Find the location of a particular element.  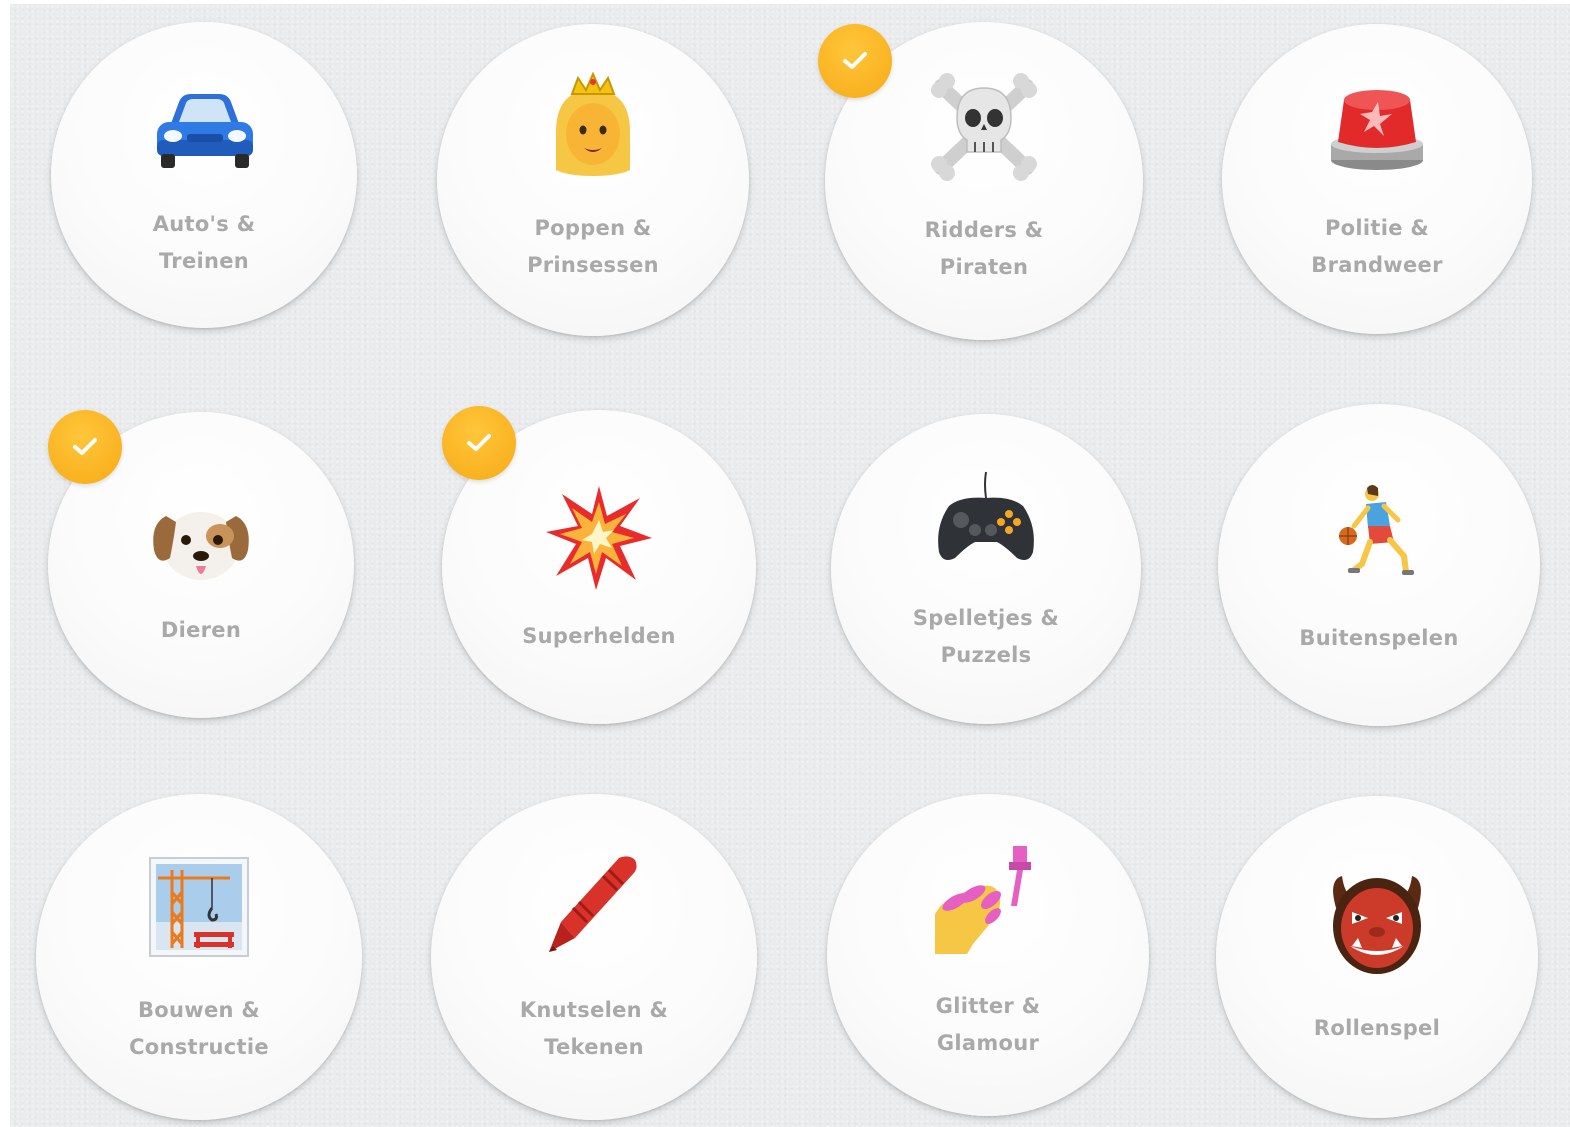

category-buitenspelen: Buitenspelen is located at coordinates (1379, 565).